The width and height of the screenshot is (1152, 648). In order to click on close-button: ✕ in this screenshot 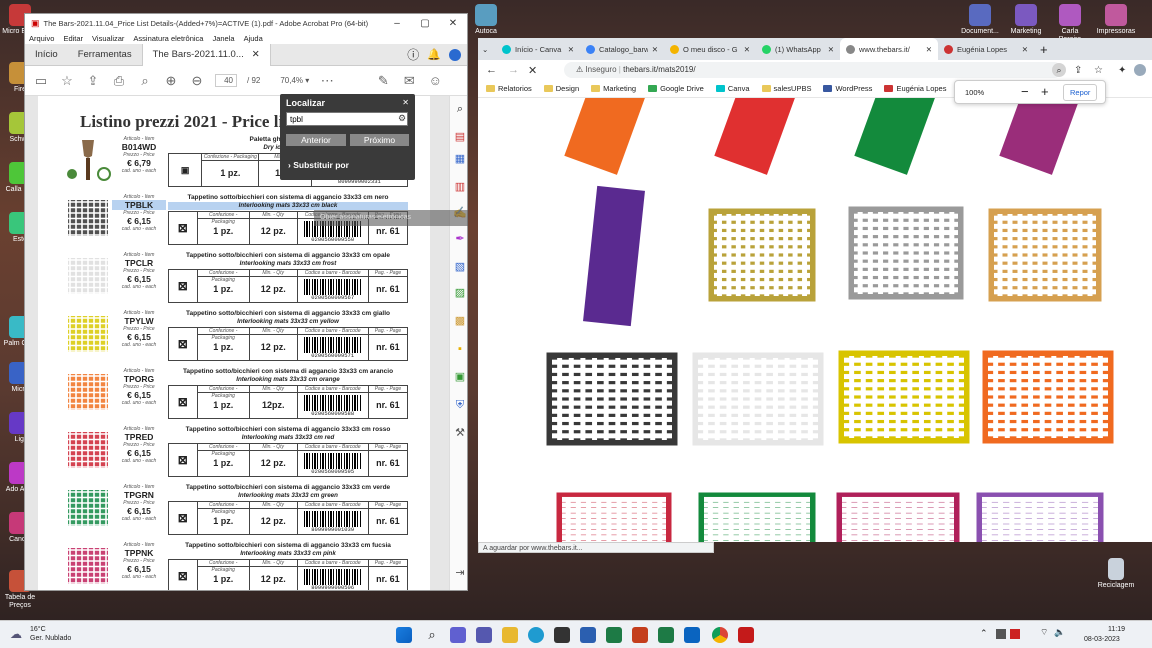, I will do `click(453, 23)`.